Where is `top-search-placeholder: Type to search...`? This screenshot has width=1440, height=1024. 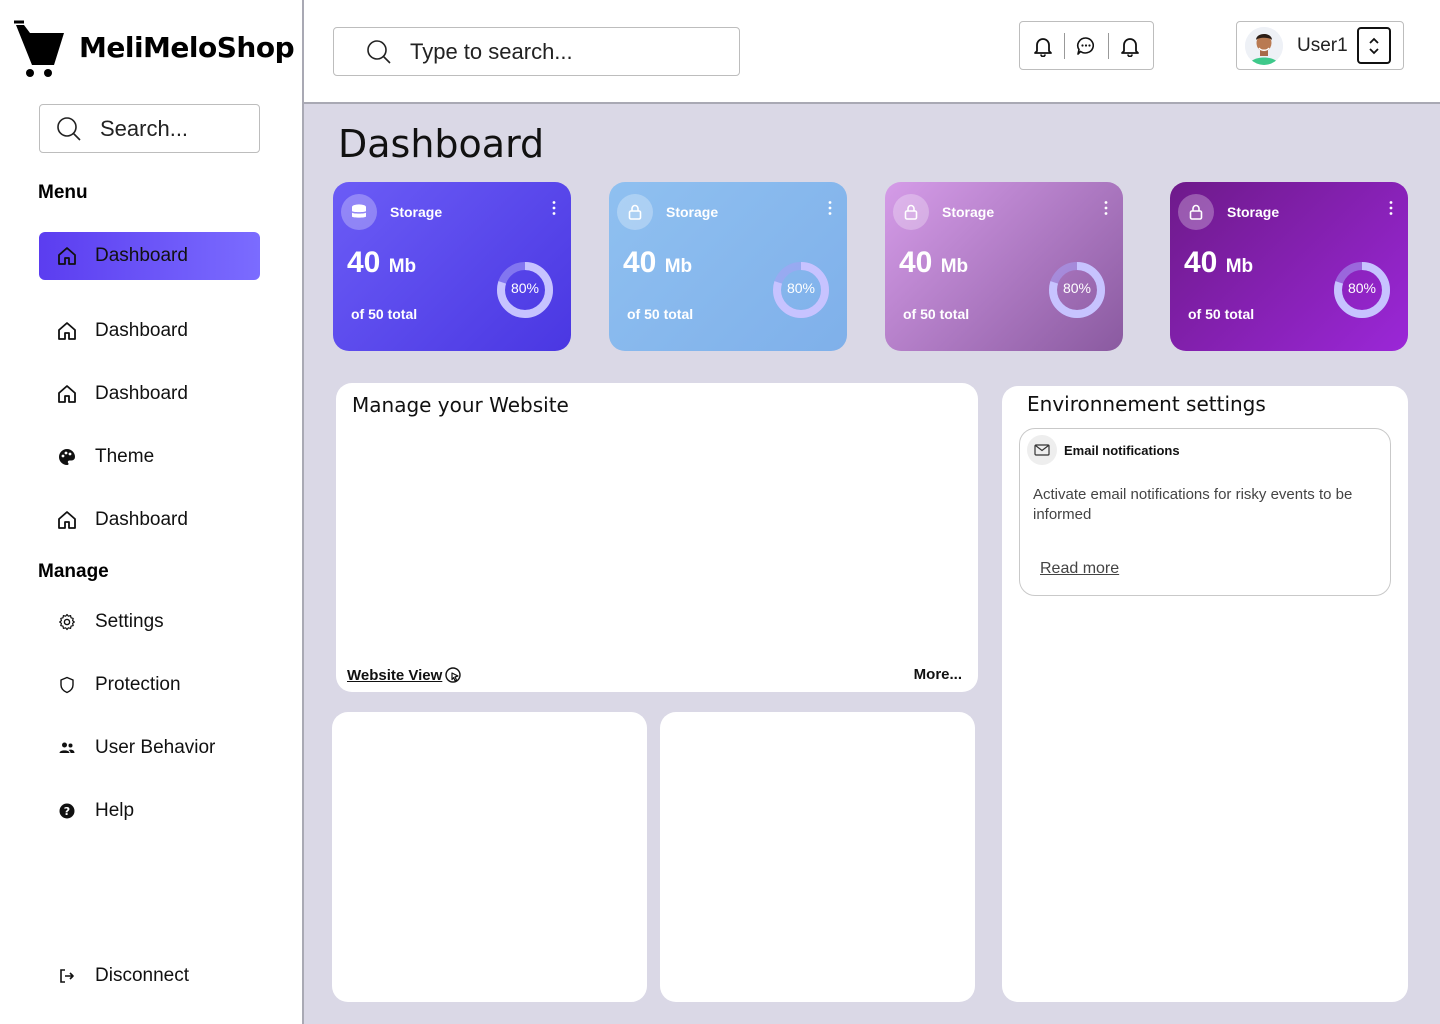 top-search-placeholder: Type to search... is located at coordinates (491, 51).